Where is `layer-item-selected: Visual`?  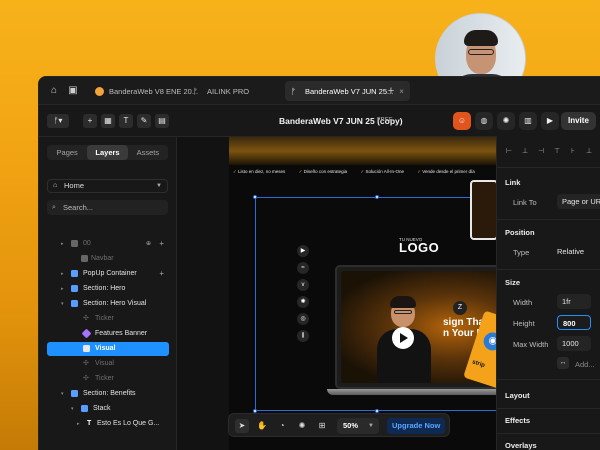 layer-item-selected: Visual is located at coordinates (108, 349).